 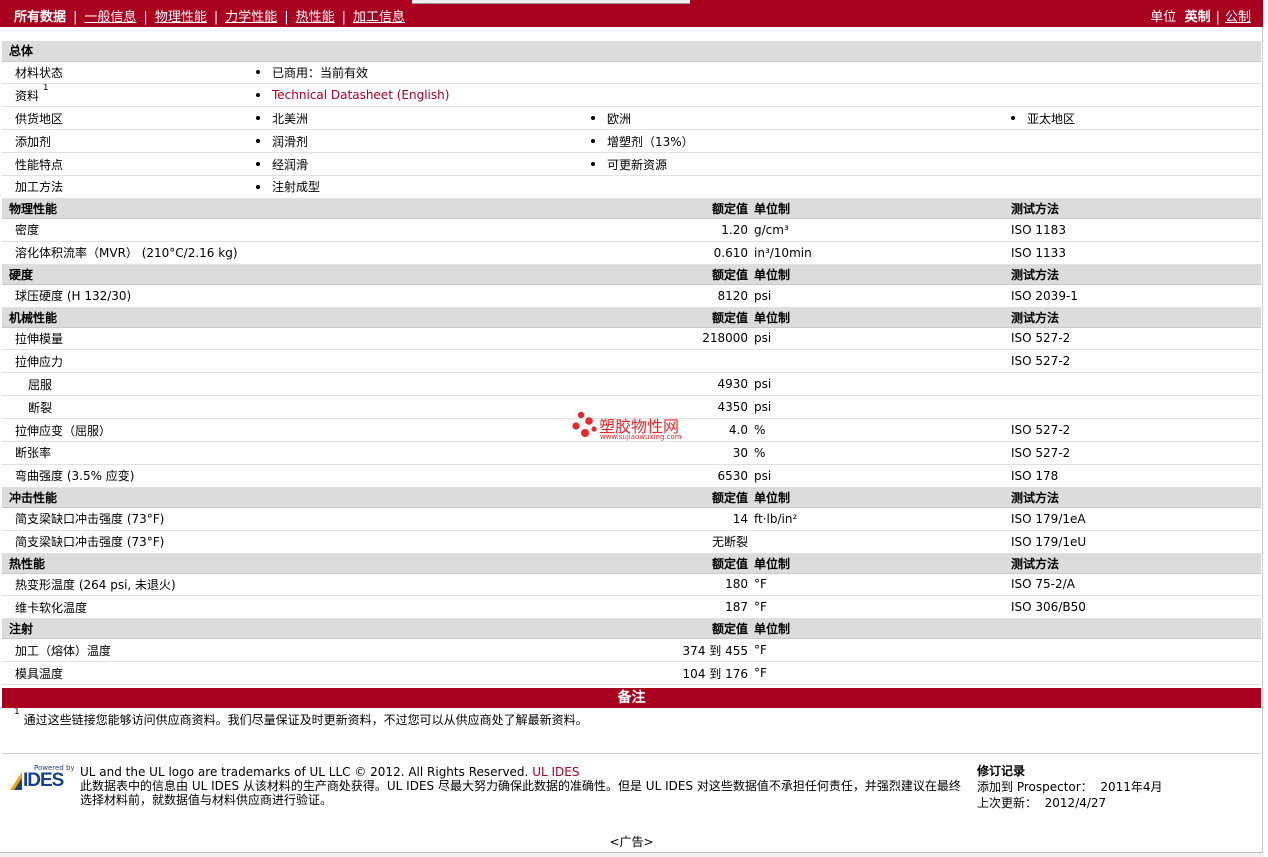 What do you see at coordinates (642, 430) in the screenshot?
I see `site-watermark: 塑胶物性网 www.sujiaowuxing.com` at bounding box center [642, 430].